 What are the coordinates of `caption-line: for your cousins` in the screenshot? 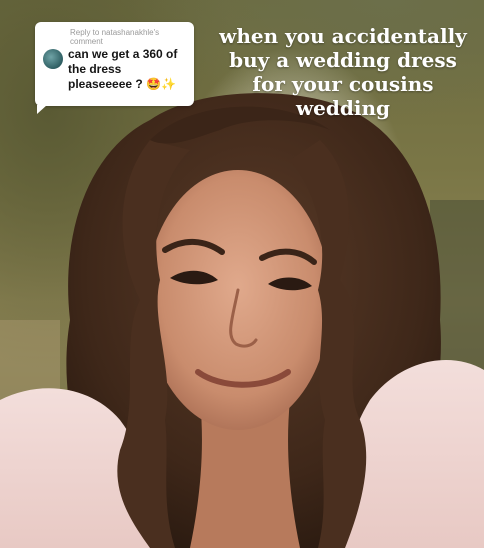 It's located at (343, 84).